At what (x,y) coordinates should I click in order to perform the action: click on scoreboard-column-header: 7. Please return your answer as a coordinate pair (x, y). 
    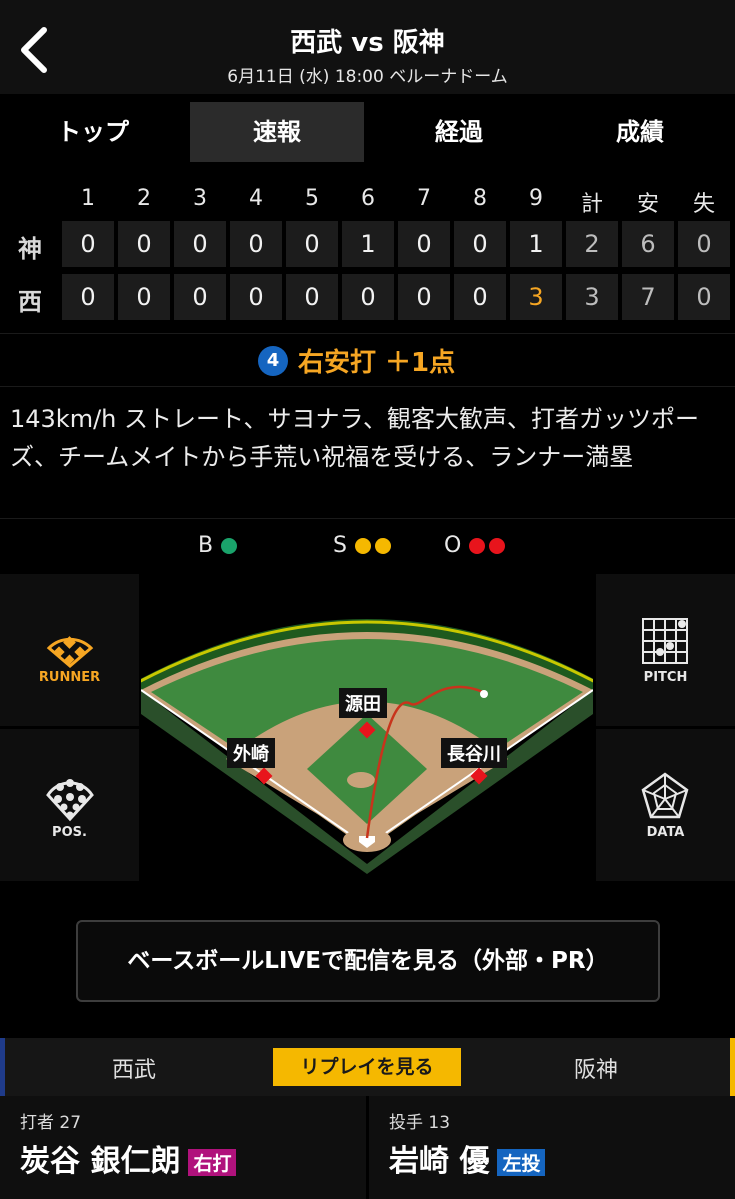
    Looking at the image, I should click on (424, 198).